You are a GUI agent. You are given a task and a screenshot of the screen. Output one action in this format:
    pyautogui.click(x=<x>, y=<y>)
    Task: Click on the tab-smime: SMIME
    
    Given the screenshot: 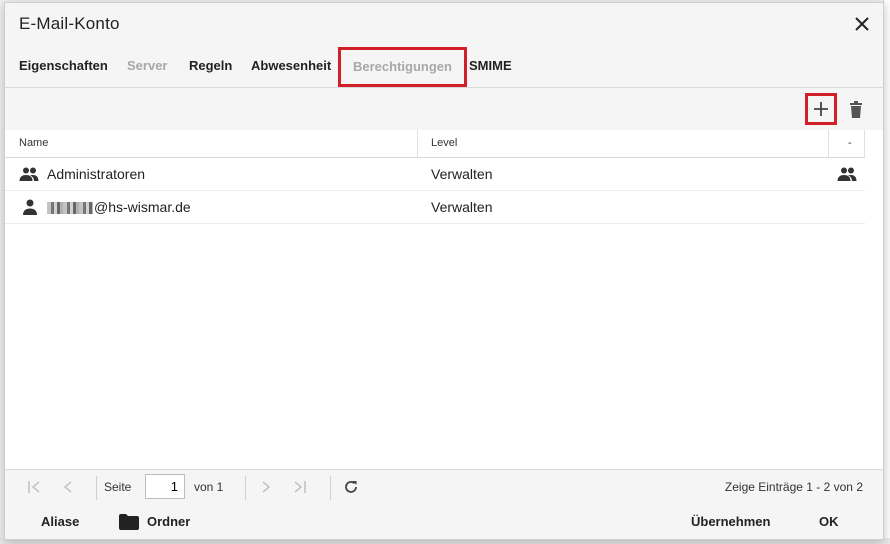 What is the action you would take?
    pyautogui.click(x=490, y=67)
    